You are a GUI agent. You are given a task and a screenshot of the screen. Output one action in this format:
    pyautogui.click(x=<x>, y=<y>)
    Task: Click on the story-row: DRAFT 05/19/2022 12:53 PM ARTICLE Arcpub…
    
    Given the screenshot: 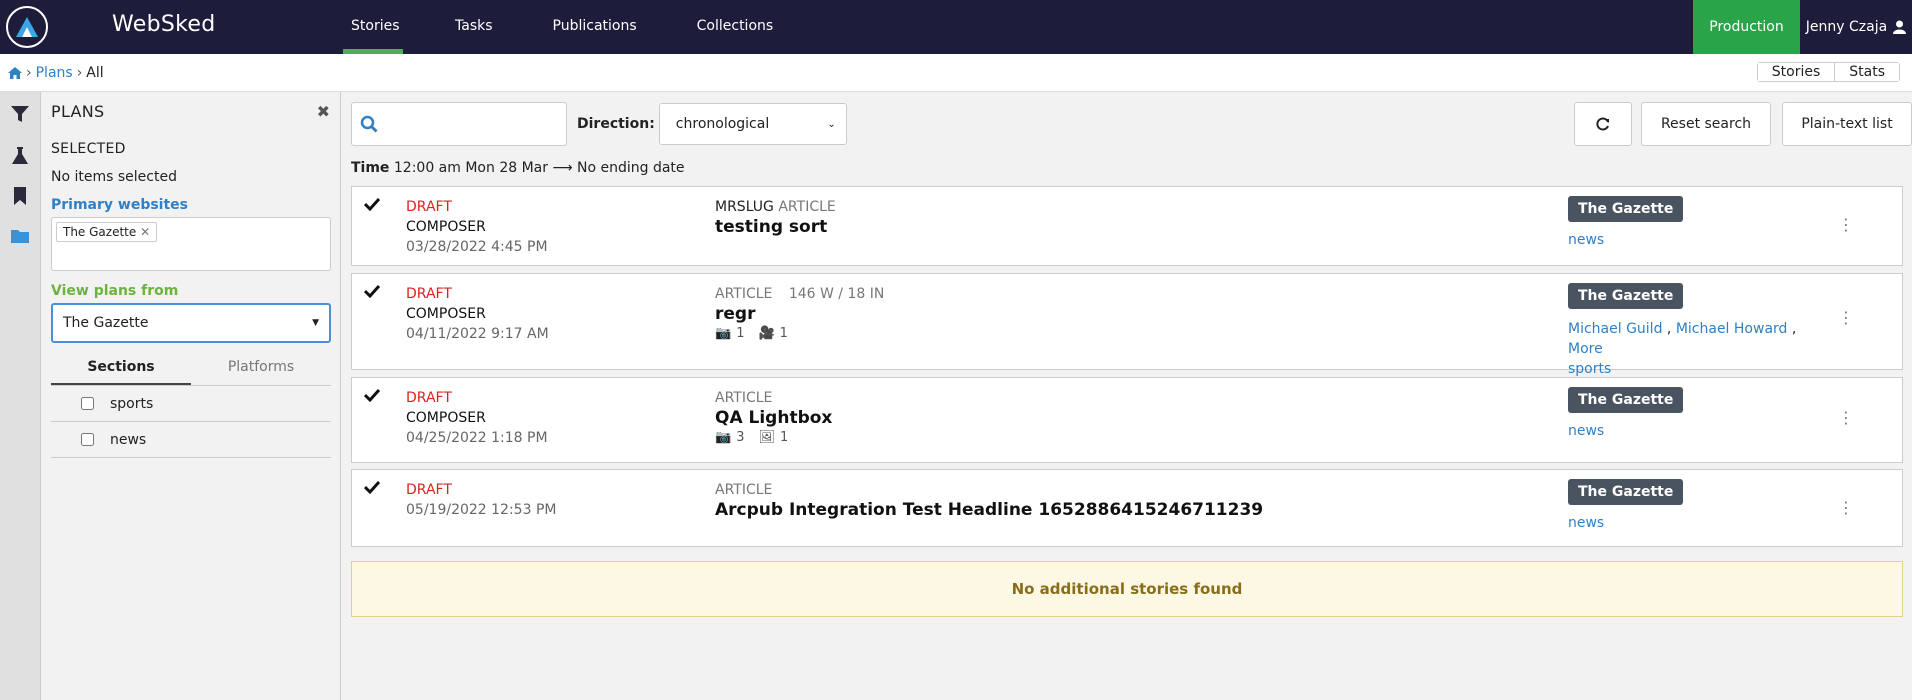 What is the action you would take?
    pyautogui.click(x=1127, y=508)
    